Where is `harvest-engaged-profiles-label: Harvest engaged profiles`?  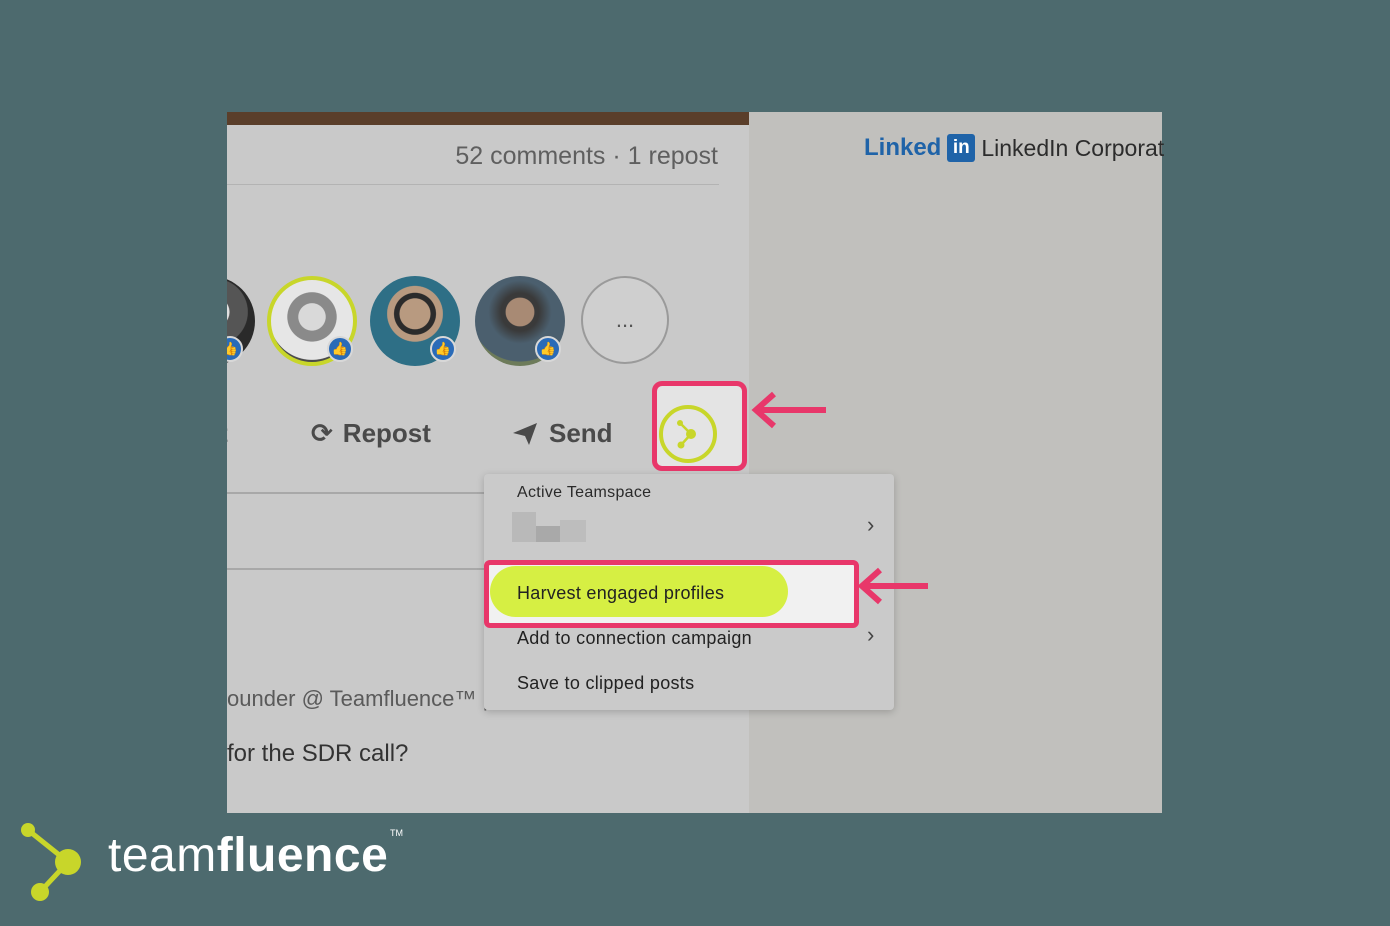
harvest-engaged-profiles-label: Harvest engaged profiles is located at coordinates (620, 593).